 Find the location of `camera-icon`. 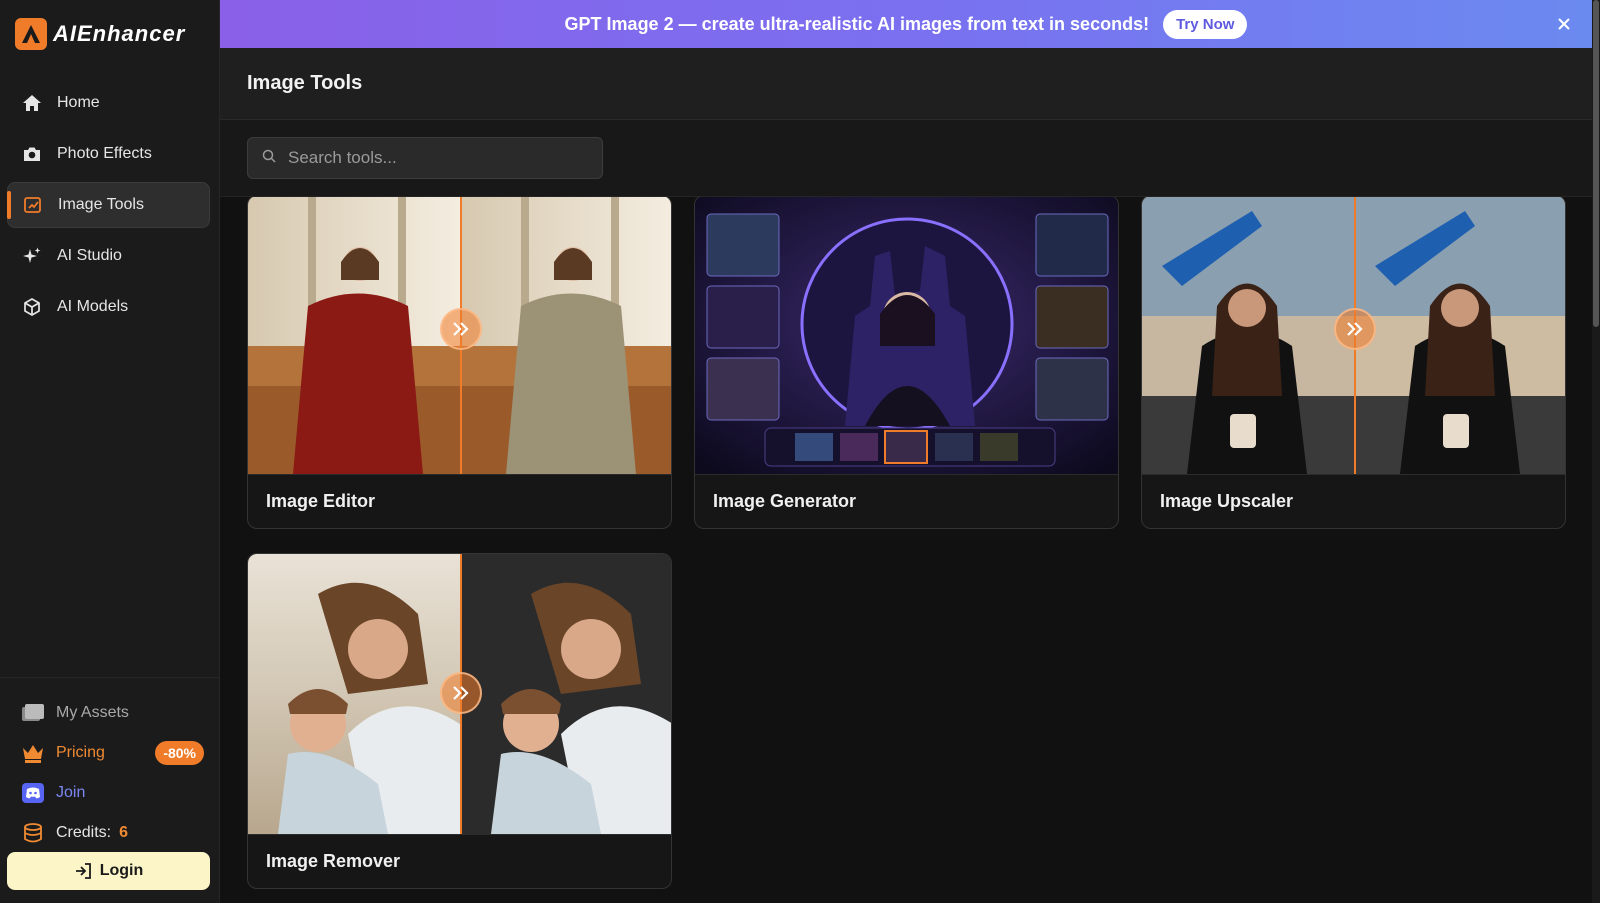

camera-icon is located at coordinates (32, 154).